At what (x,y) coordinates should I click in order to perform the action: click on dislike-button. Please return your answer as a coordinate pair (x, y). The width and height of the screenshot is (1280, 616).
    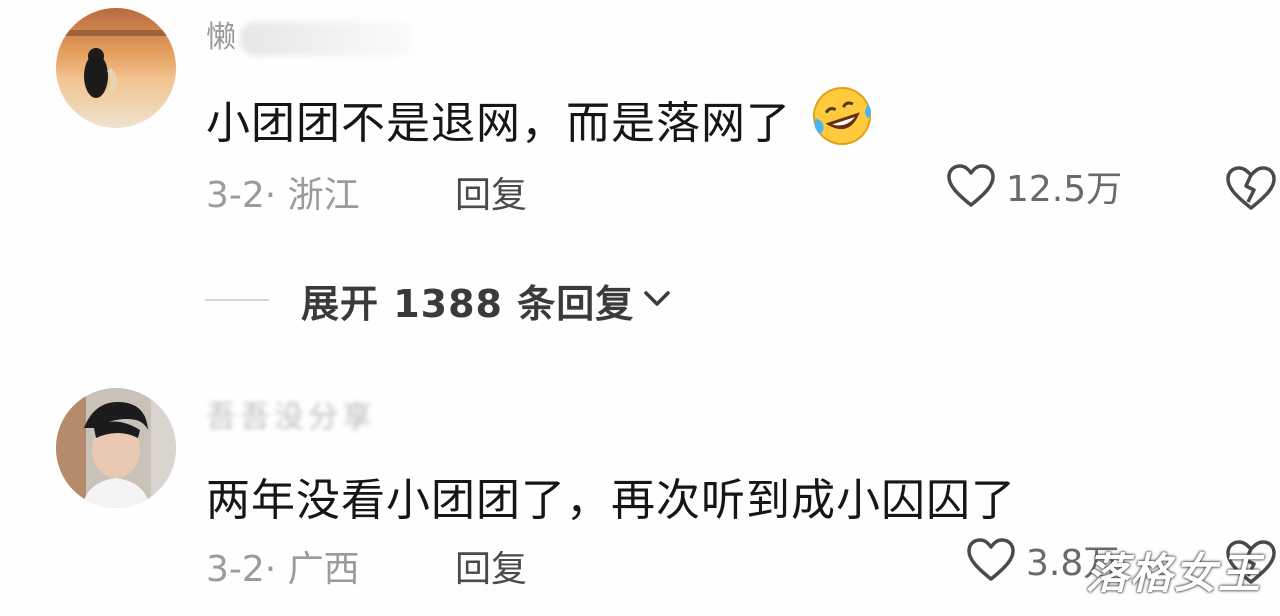
    Looking at the image, I should click on (1251, 190).